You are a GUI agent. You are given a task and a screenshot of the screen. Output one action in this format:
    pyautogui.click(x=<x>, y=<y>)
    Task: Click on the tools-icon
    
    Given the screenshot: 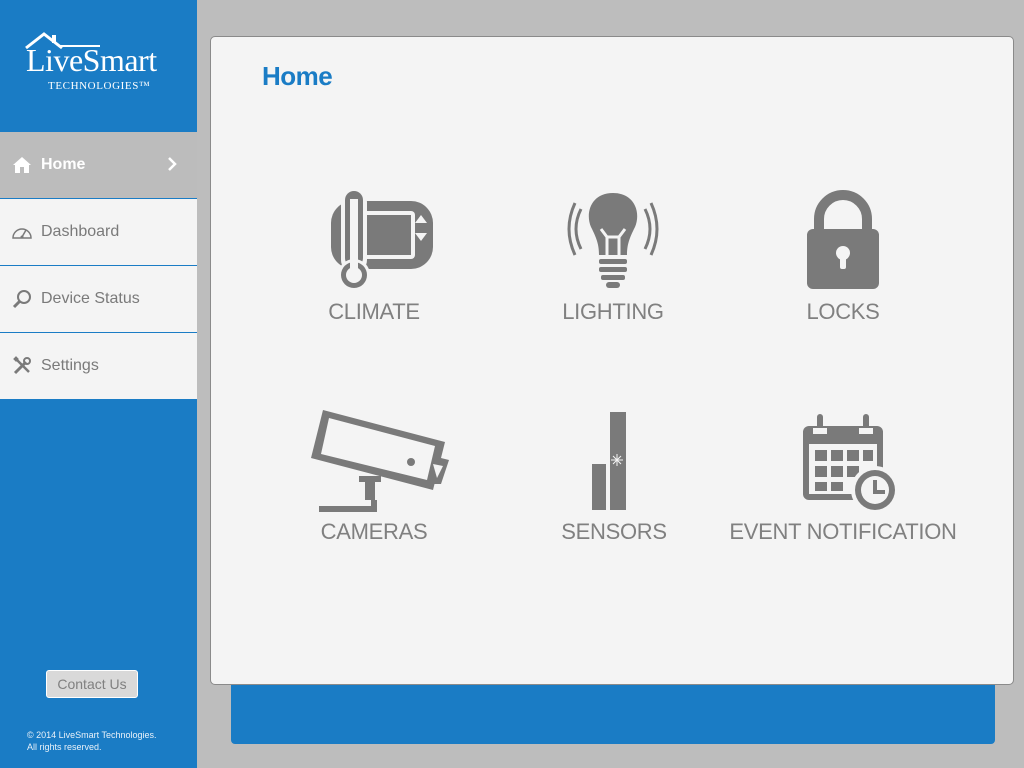 What is the action you would take?
    pyautogui.click(x=22, y=366)
    